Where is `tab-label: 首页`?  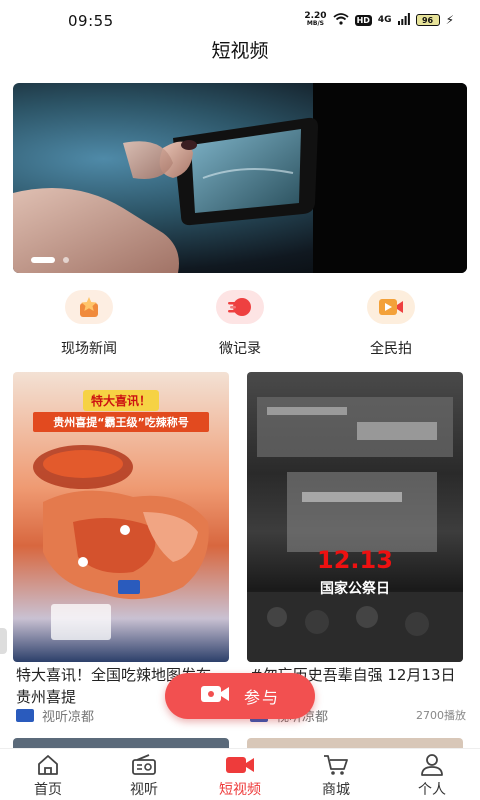
tab-label: 首页 is located at coordinates (48, 790).